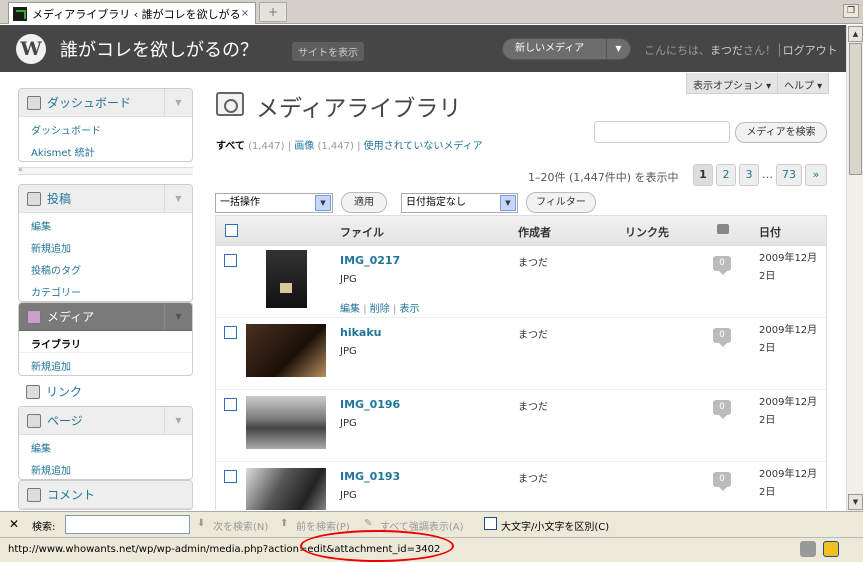 The height and width of the screenshot is (562, 863). I want to click on menu-dashboard-header: ダッシュボード ▼, so click(105, 103).